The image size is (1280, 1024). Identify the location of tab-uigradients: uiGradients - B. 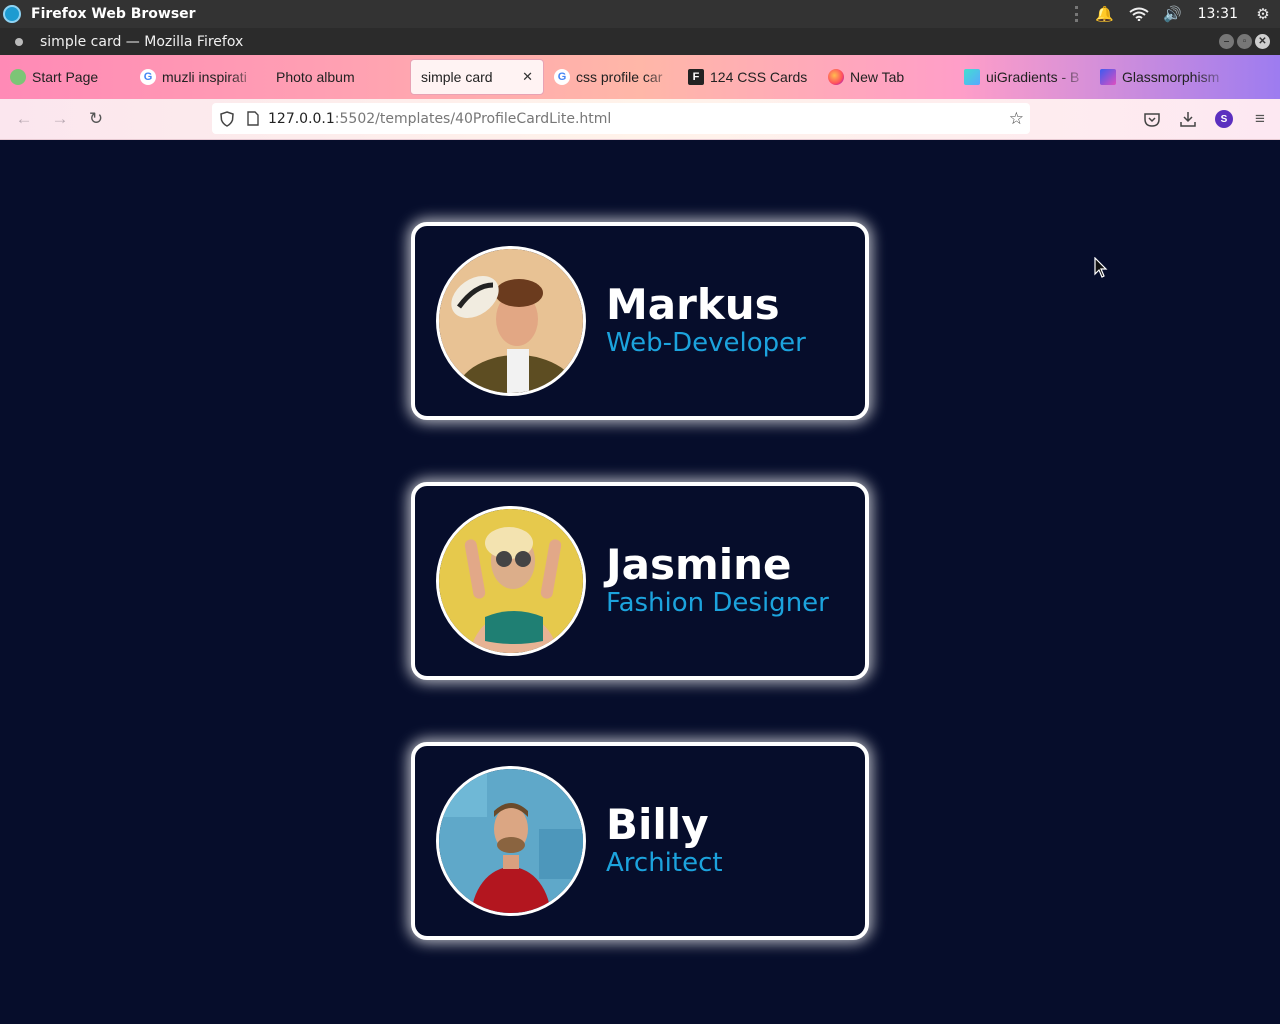
(1022, 77).